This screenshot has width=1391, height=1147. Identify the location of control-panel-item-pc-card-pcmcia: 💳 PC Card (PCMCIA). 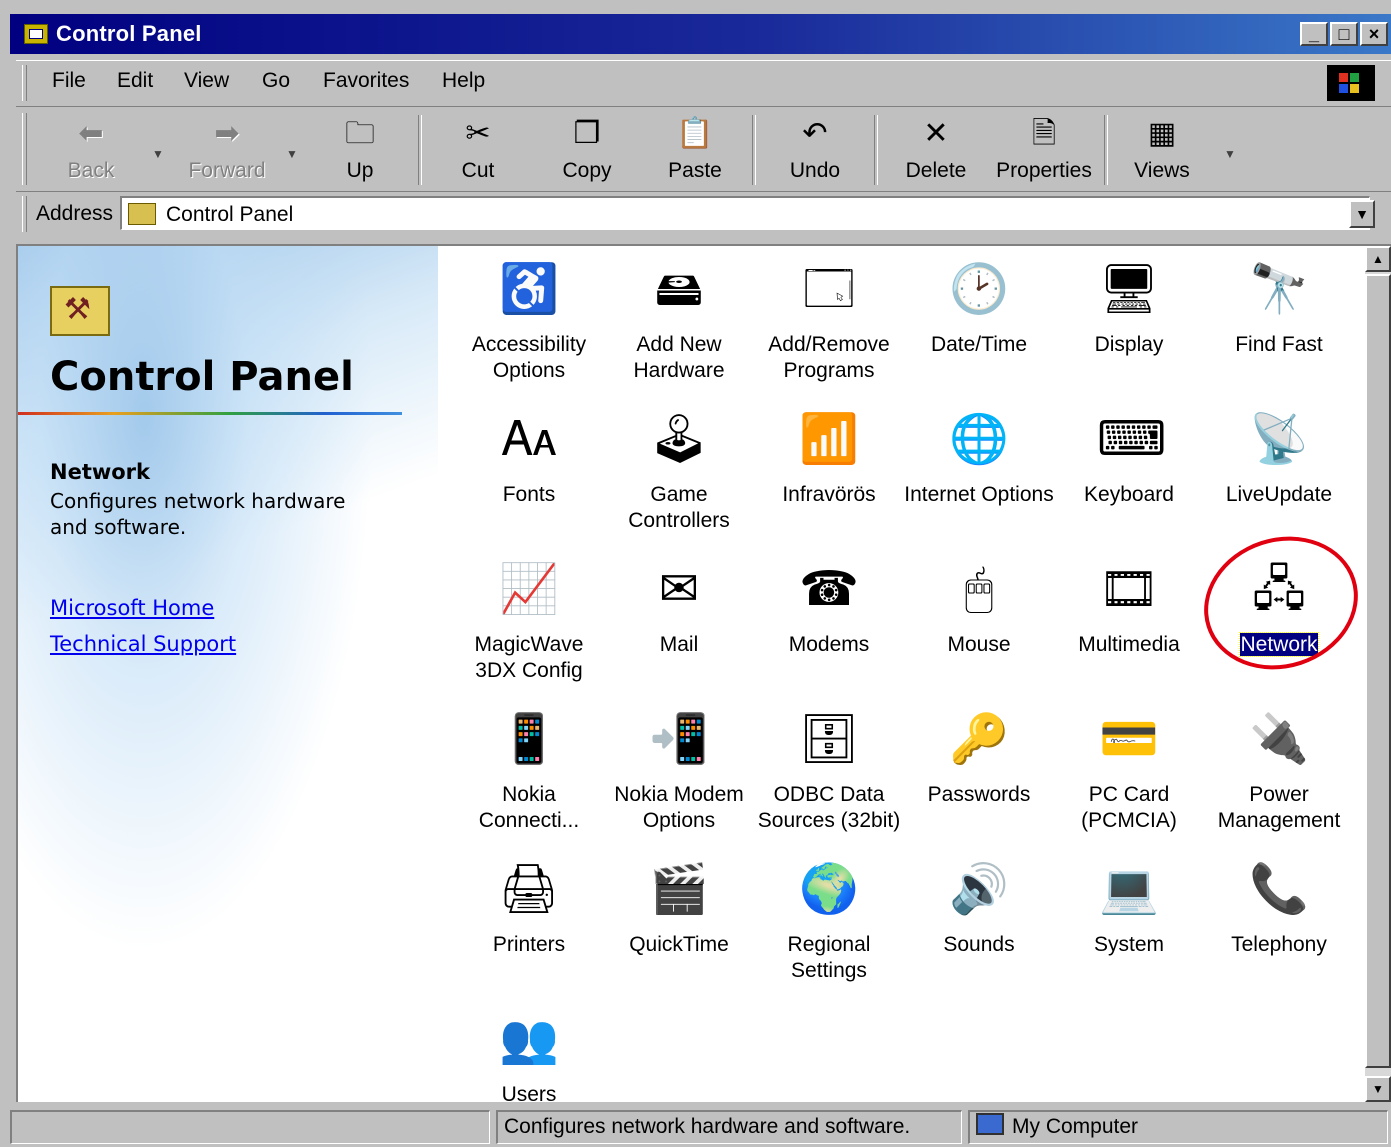
(1129, 773).